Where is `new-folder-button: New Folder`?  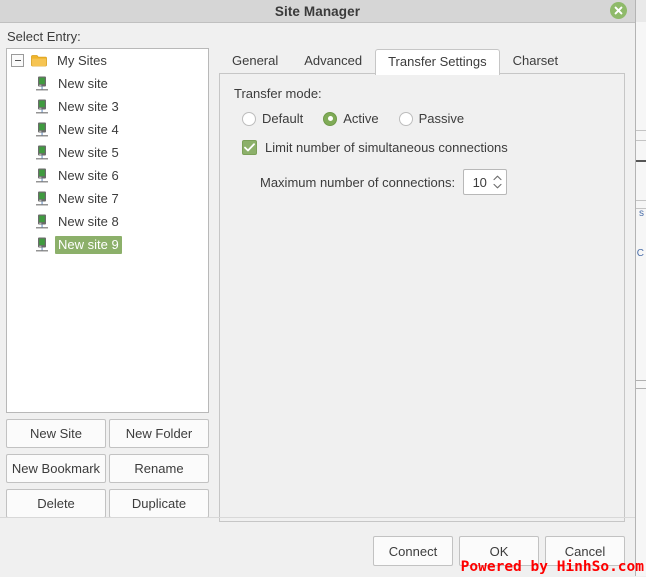 new-folder-button: New Folder is located at coordinates (159, 433).